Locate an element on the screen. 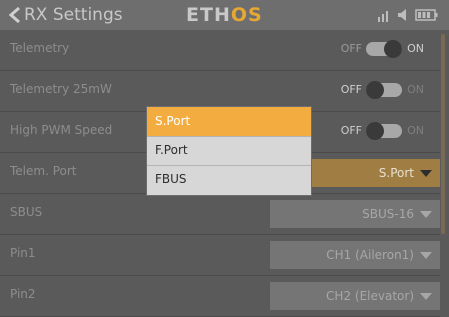 The width and height of the screenshot is (449, 317). row-pin1: Pin1 CH1 (Aileron1) is located at coordinates (220, 255).